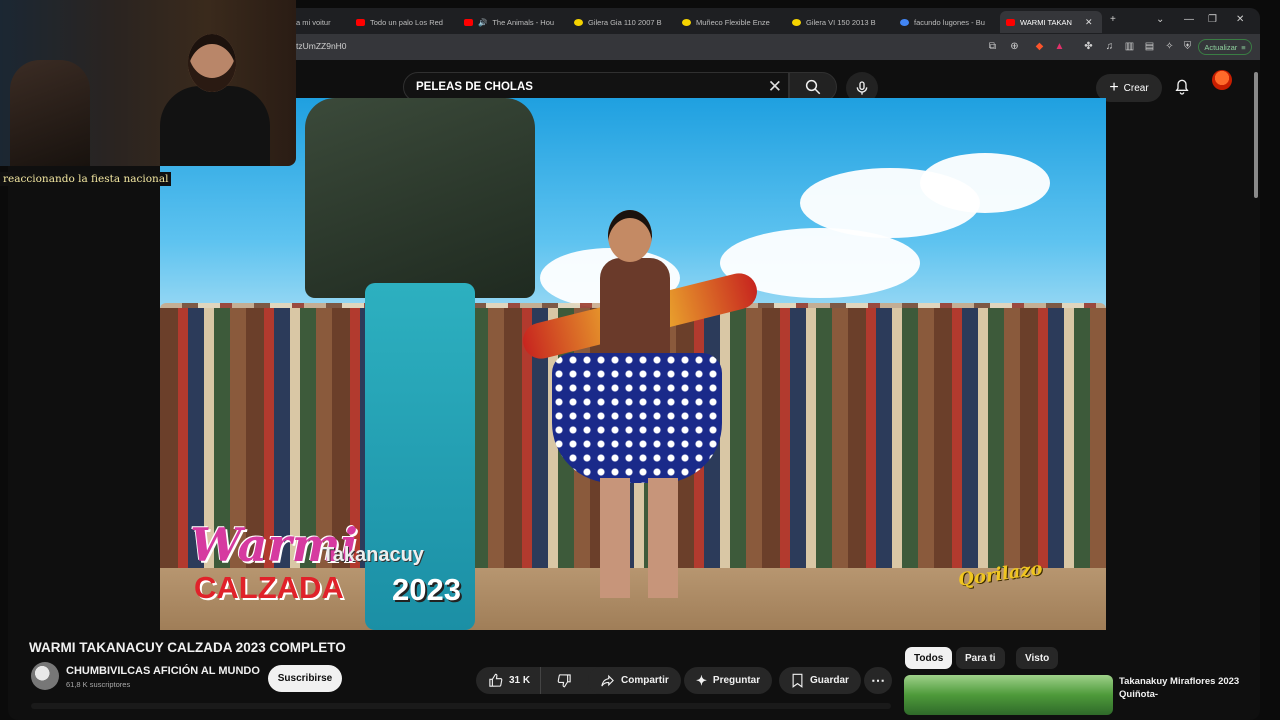 Image resolution: width=1280 pixels, height=720 pixels. Describe the element at coordinates (313, 22) in the screenshot. I see `tab-label: a mi voitur` at that location.